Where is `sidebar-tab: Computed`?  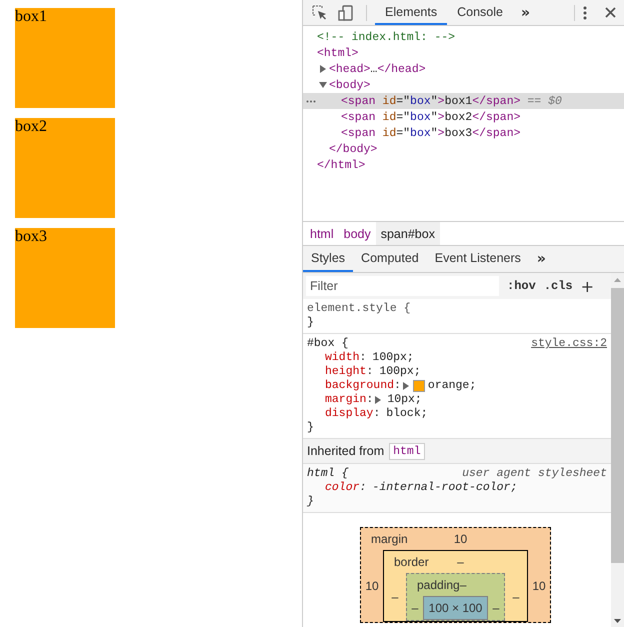 sidebar-tab: Computed is located at coordinates (390, 259).